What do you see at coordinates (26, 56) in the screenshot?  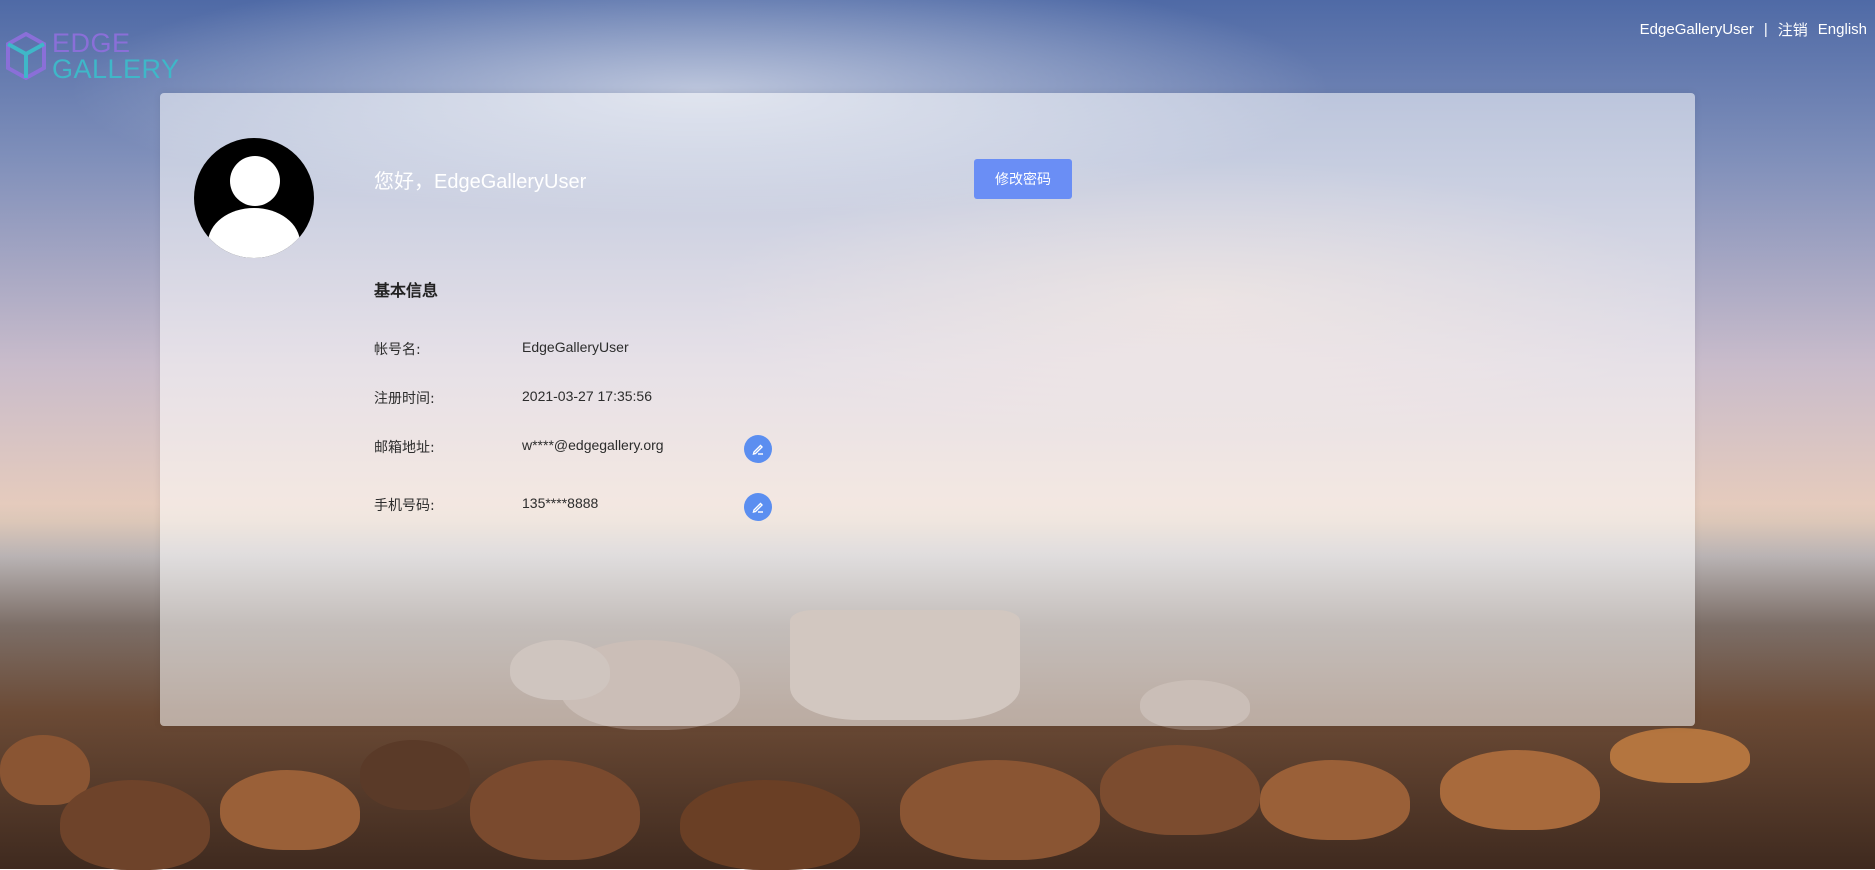 I see `cube-icon` at bounding box center [26, 56].